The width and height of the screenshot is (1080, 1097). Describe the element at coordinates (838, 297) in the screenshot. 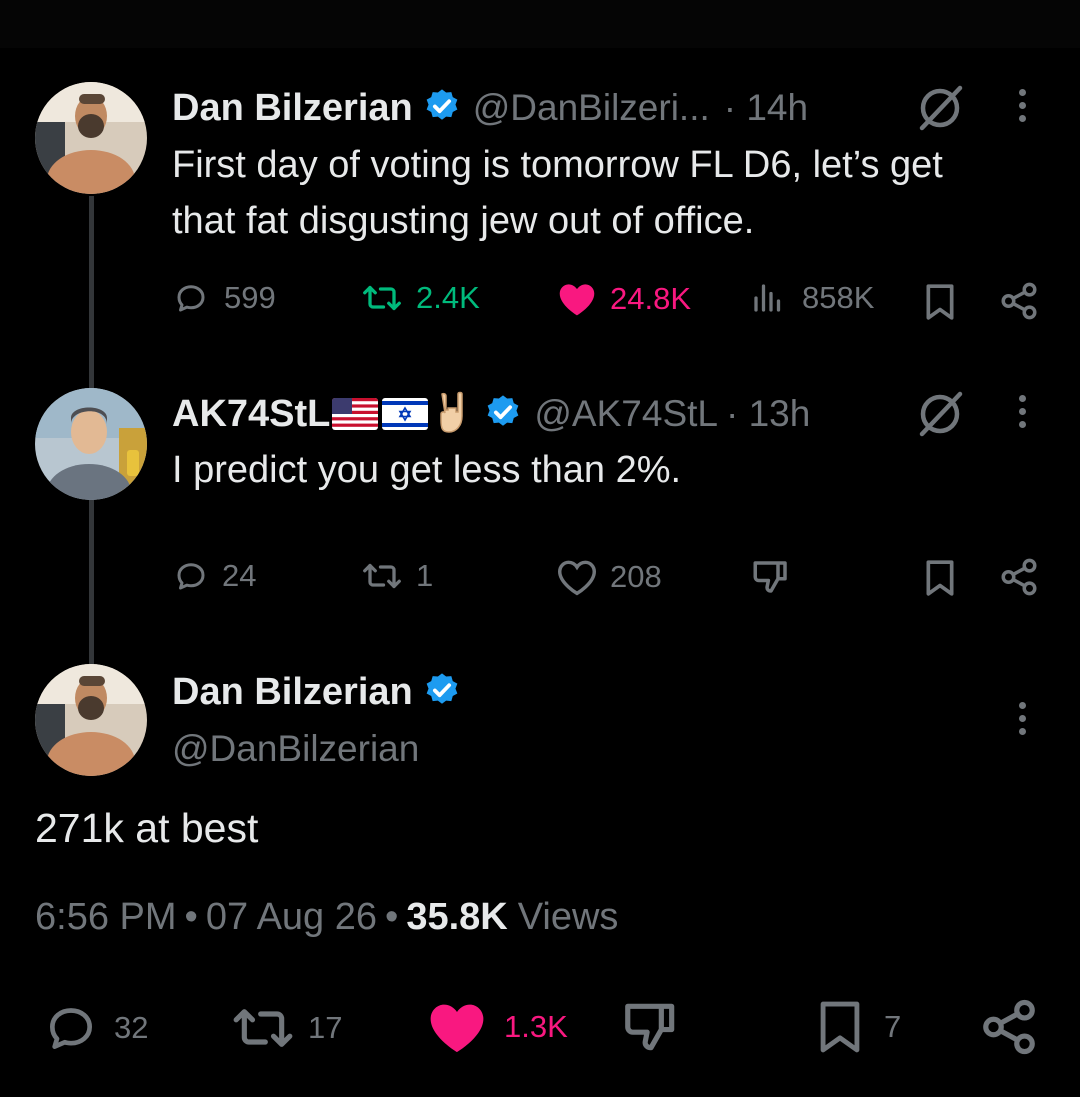

I see `tweet1-view-count: 858K` at that location.